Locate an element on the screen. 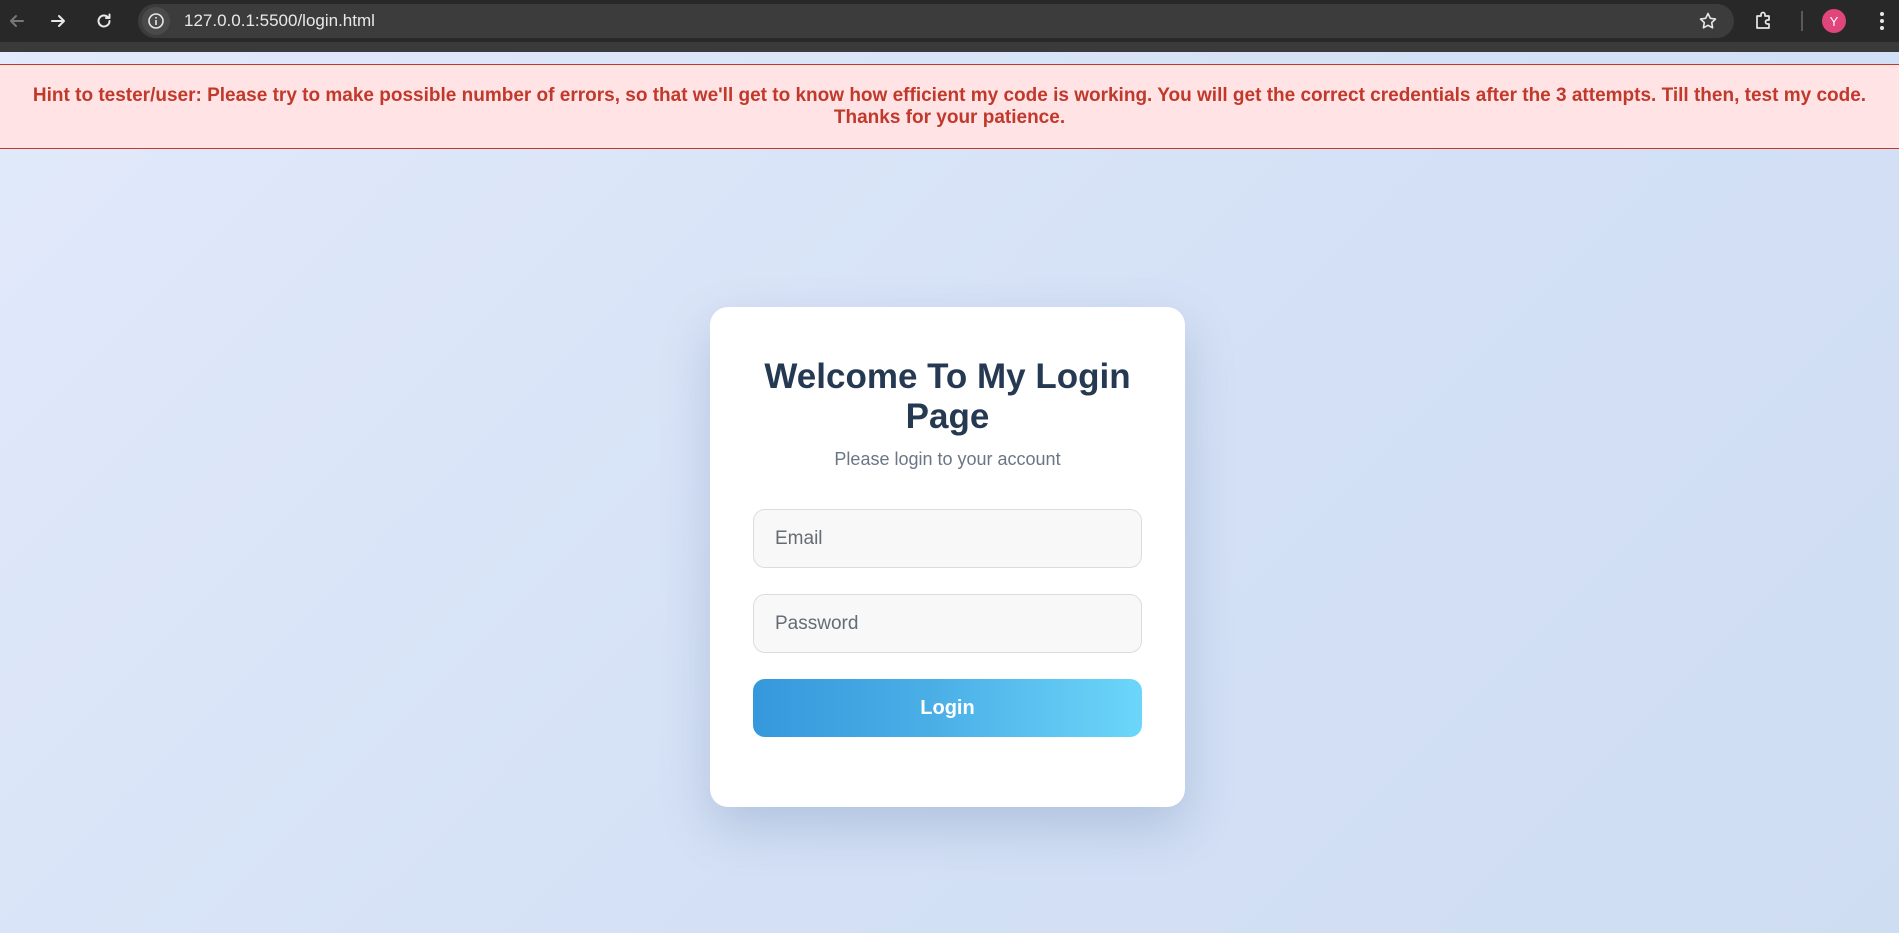 This screenshot has width=1899, height=933. url-text: 127.0.0.1:5500/login.html is located at coordinates (279, 21).